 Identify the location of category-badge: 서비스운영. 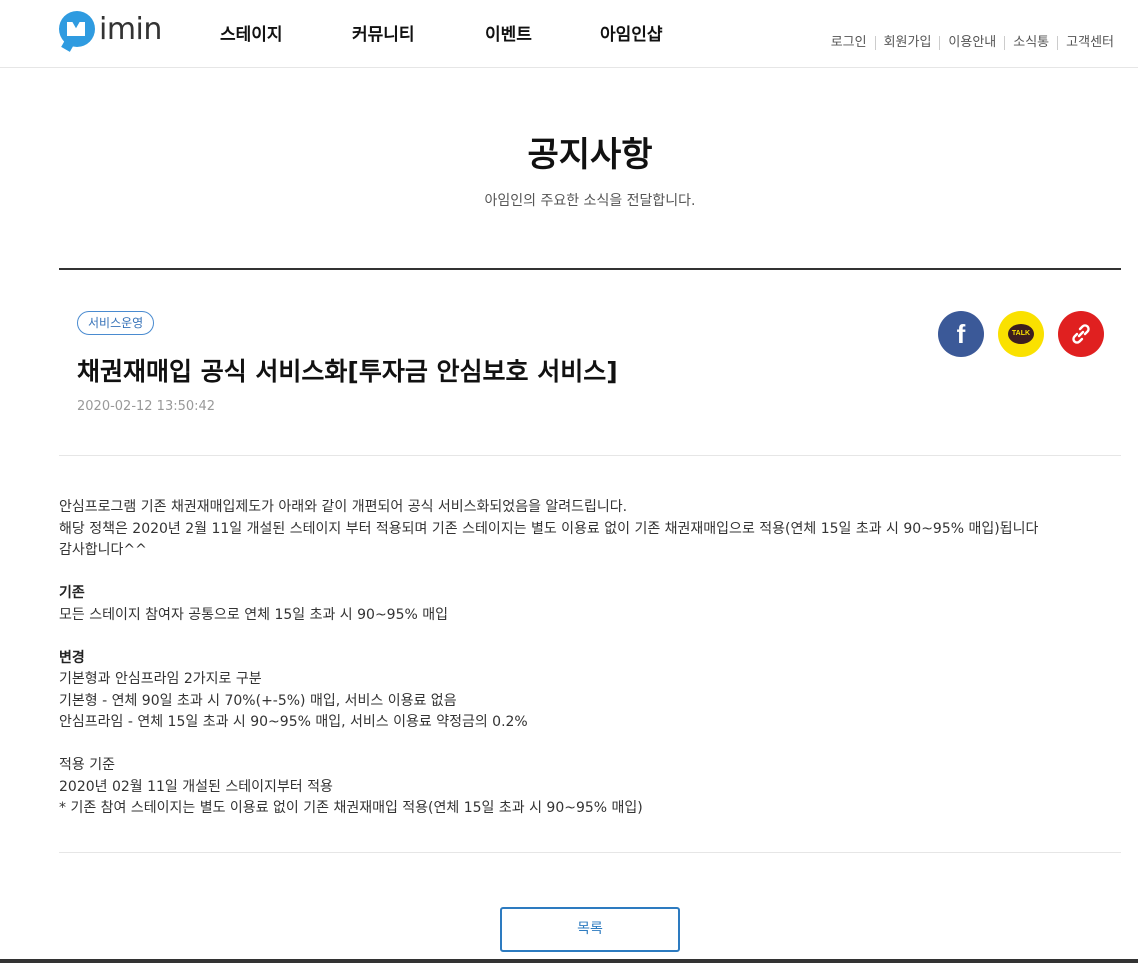
(116, 323).